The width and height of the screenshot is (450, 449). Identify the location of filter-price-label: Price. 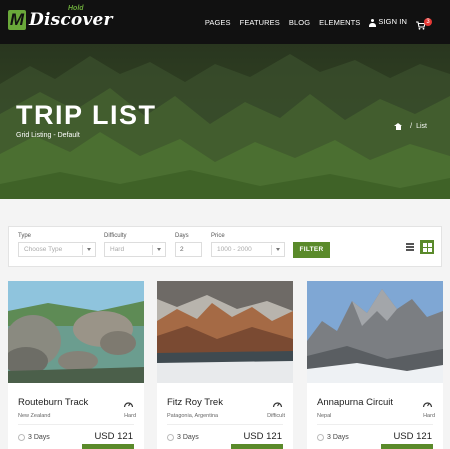
(218, 236).